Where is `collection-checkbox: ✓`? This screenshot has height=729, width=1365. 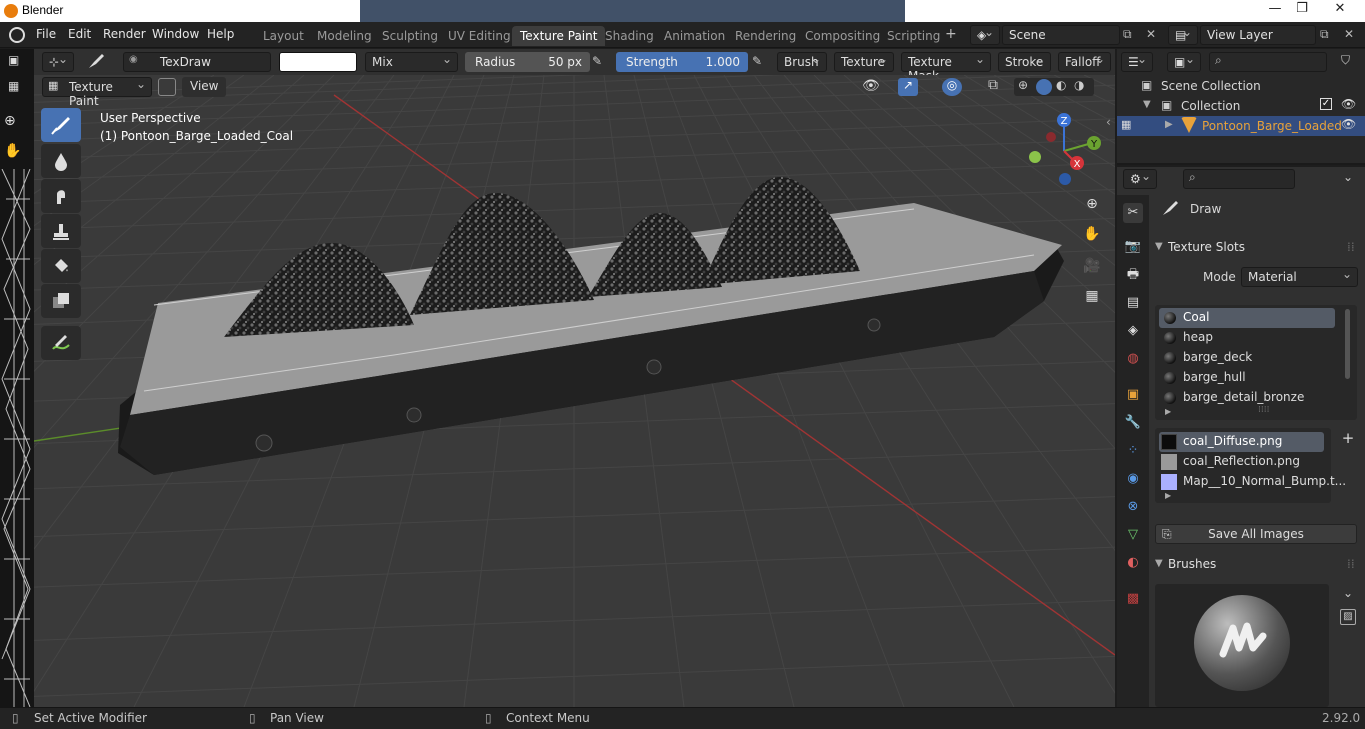
collection-checkbox: ✓ is located at coordinates (1326, 104).